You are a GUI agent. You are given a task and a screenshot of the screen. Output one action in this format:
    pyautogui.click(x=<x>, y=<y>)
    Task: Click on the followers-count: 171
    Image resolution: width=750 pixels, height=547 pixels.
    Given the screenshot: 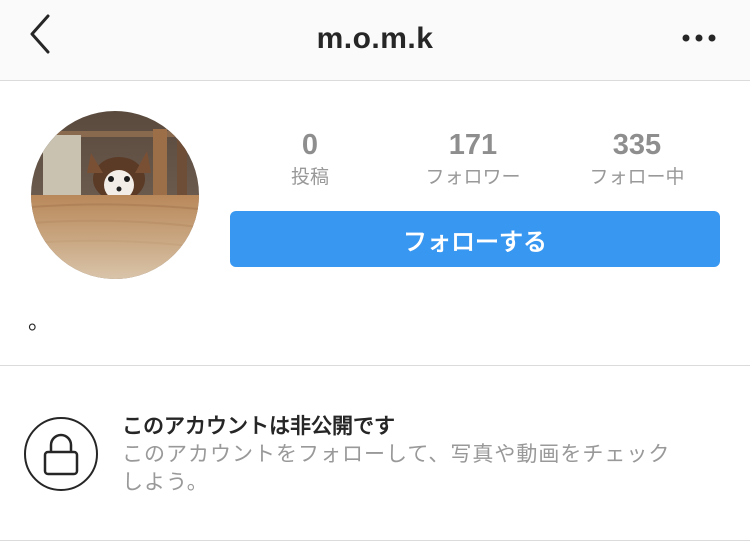 What is the action you would take?
    pyautogui.click(x=473, y=145)
    